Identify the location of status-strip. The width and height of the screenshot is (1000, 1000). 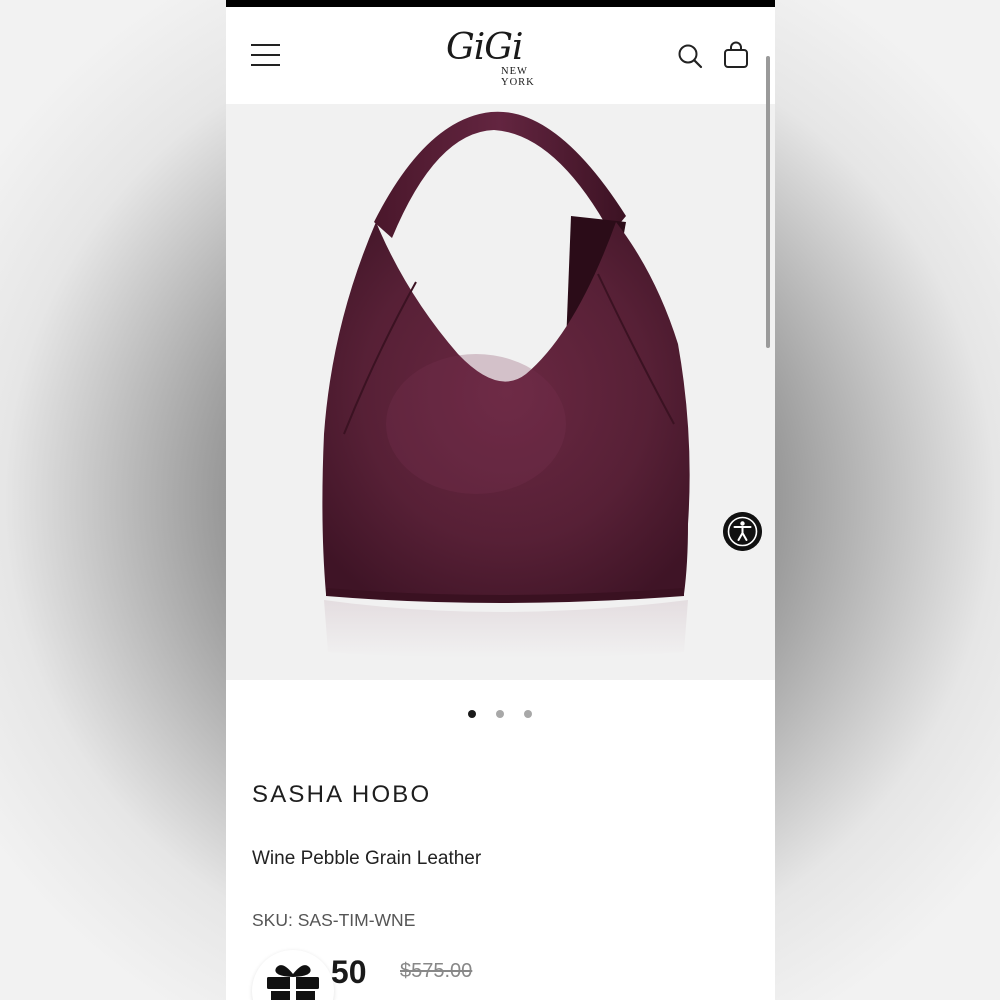
(500, 3).